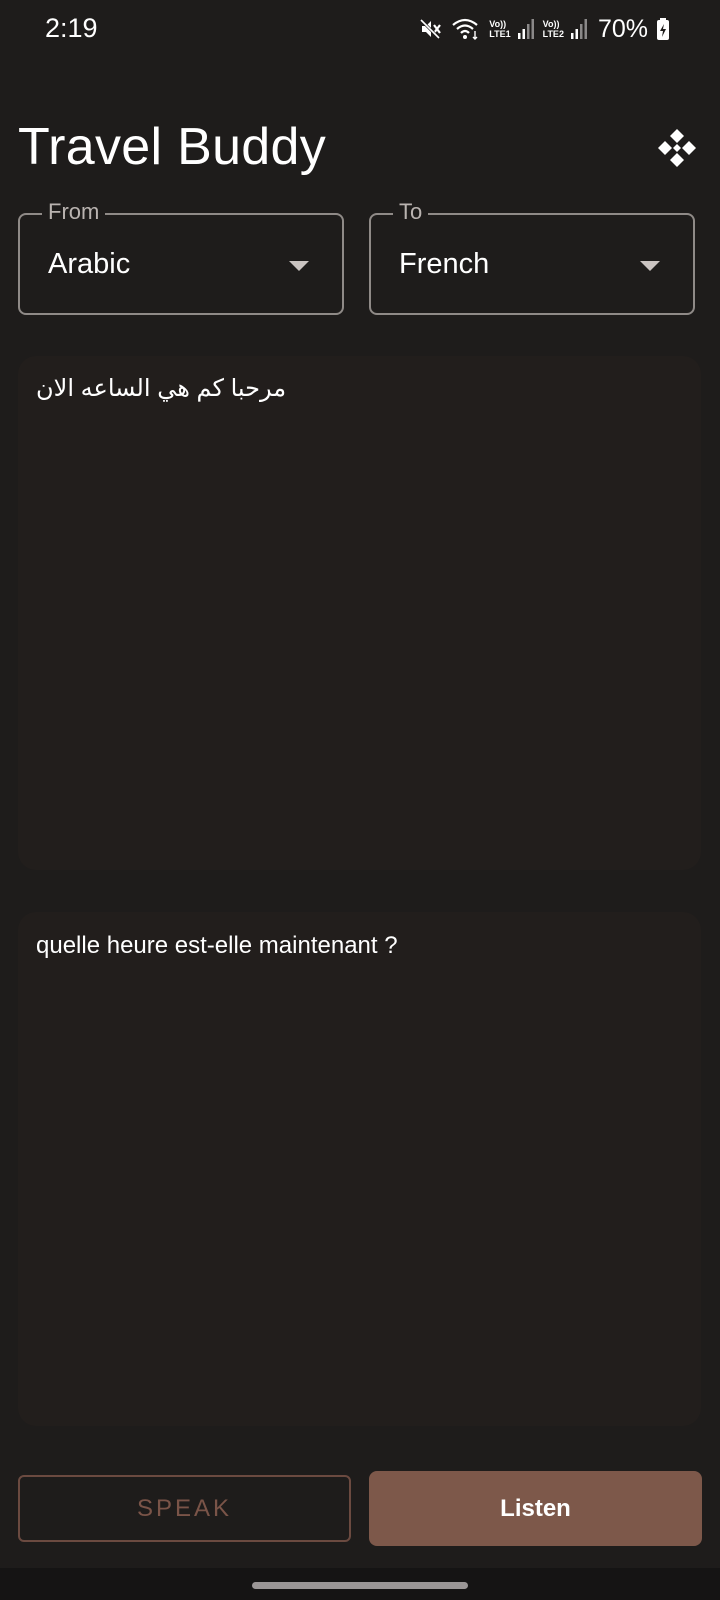 This screenshot has width=720, height=1600. I want to click on wifi-icon, so click(466, 29).